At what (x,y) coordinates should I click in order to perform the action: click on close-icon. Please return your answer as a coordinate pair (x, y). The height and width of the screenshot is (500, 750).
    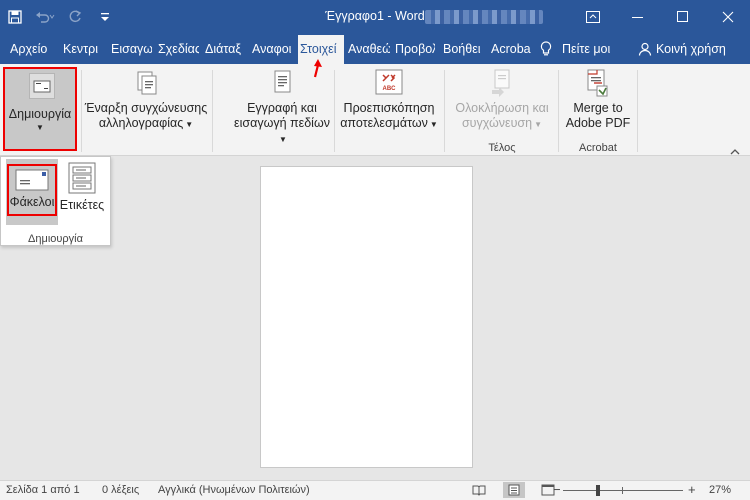
    Looking at the image, I should click on (727, 17).